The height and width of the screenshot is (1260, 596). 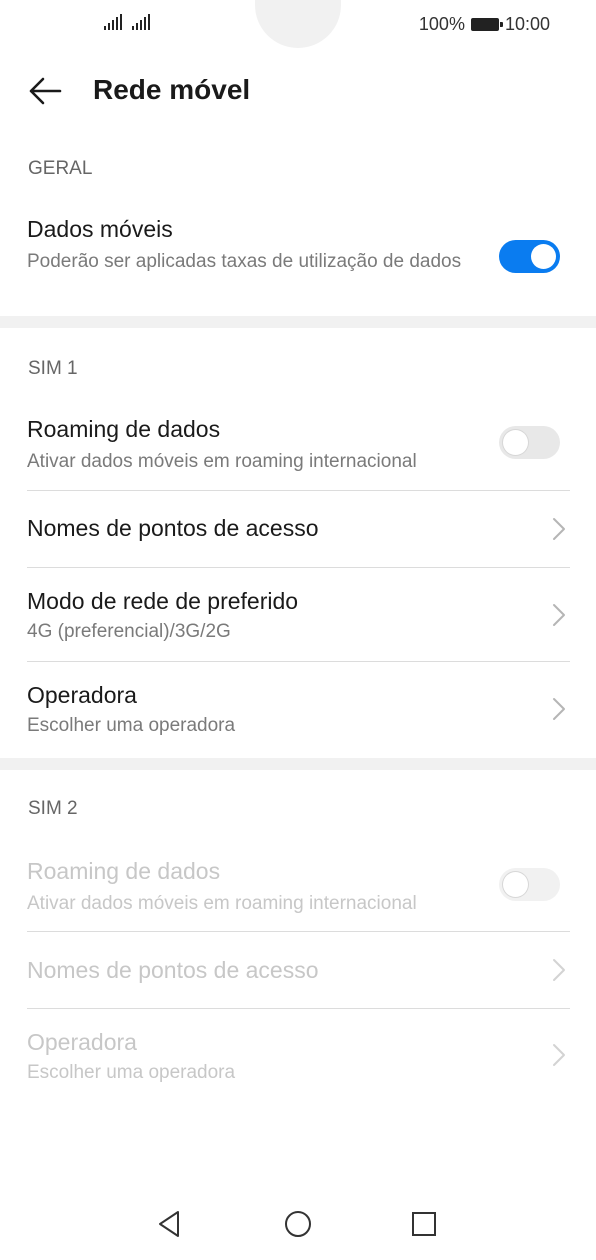 What do you see at coordinates (124, 429) in the screenshot?
I see `sim1-roaming-title: Roaming de dados` at bounding box center [124, 429].